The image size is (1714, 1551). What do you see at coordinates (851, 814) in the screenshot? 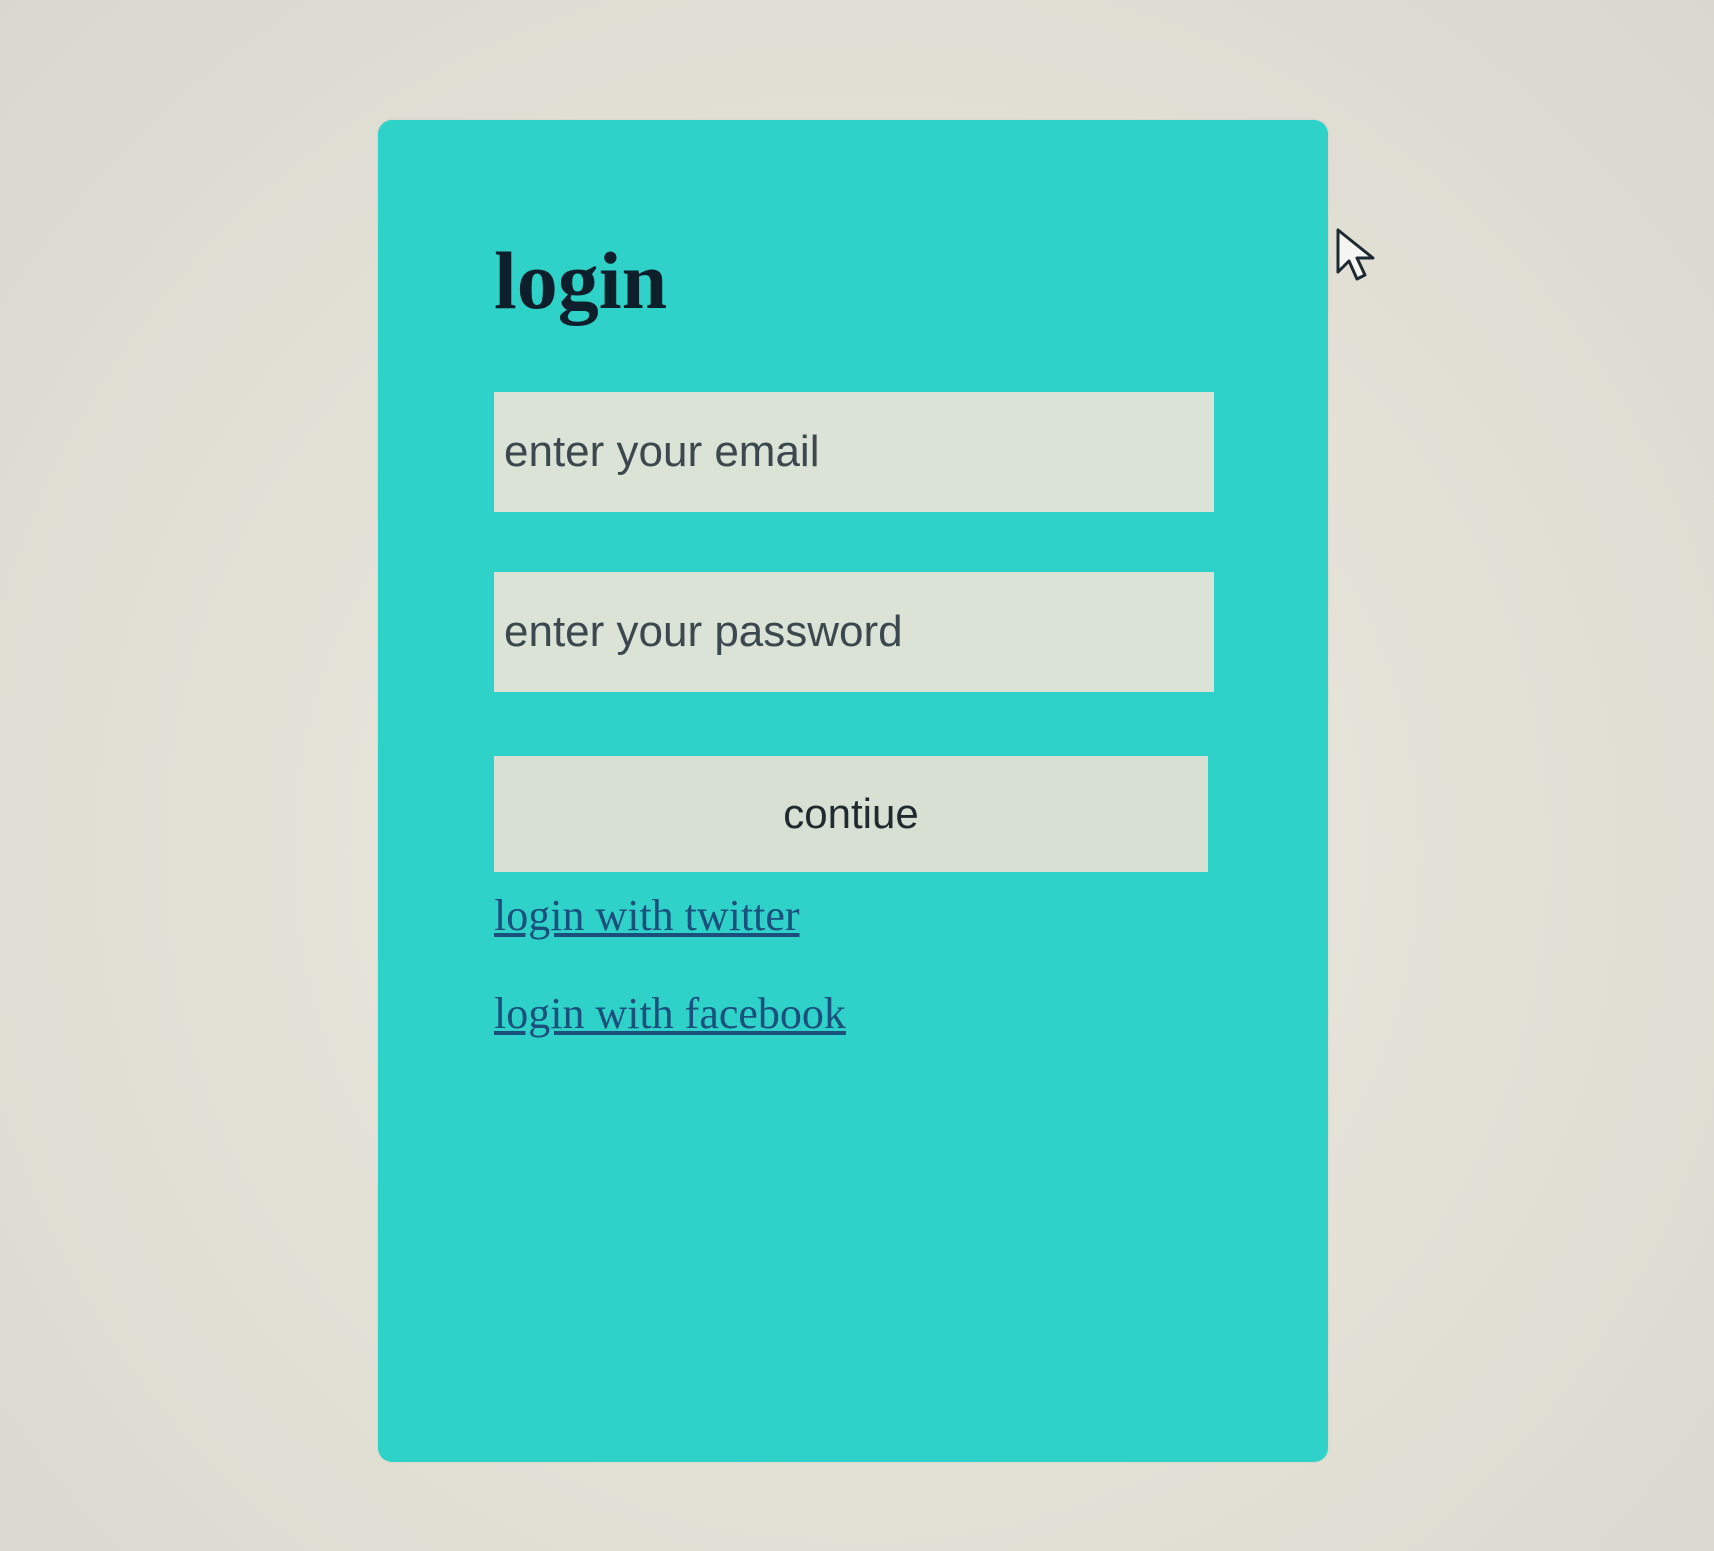
I see `continue-button: contiue` at bounding box center [851, 814].